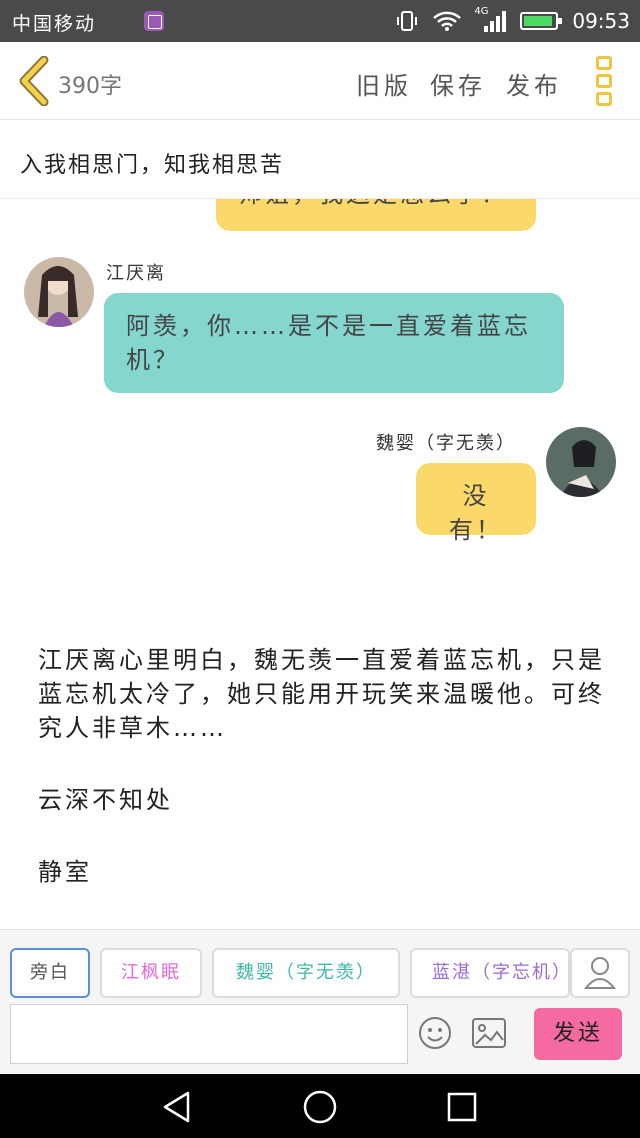 The height and width of the screenshot is (1138, 640). Describe the element at coordinates (34, 81) in the screenshot. I see `back-chevron-icon` at that location.